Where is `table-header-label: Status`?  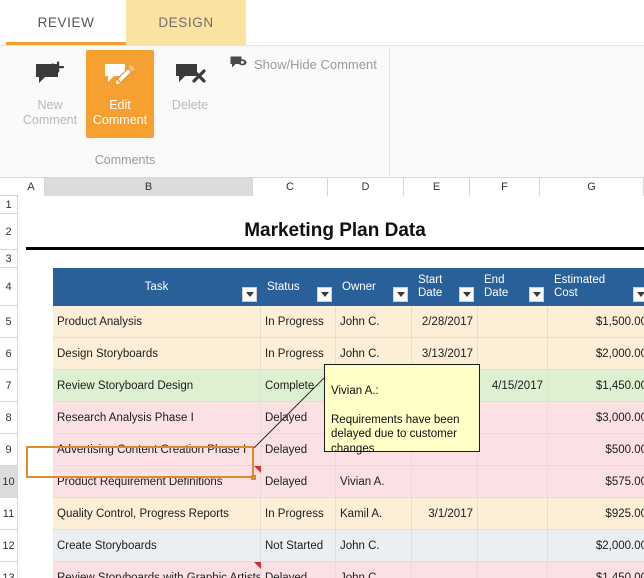
table-header-label: Status is located at coordinates (283, 286).